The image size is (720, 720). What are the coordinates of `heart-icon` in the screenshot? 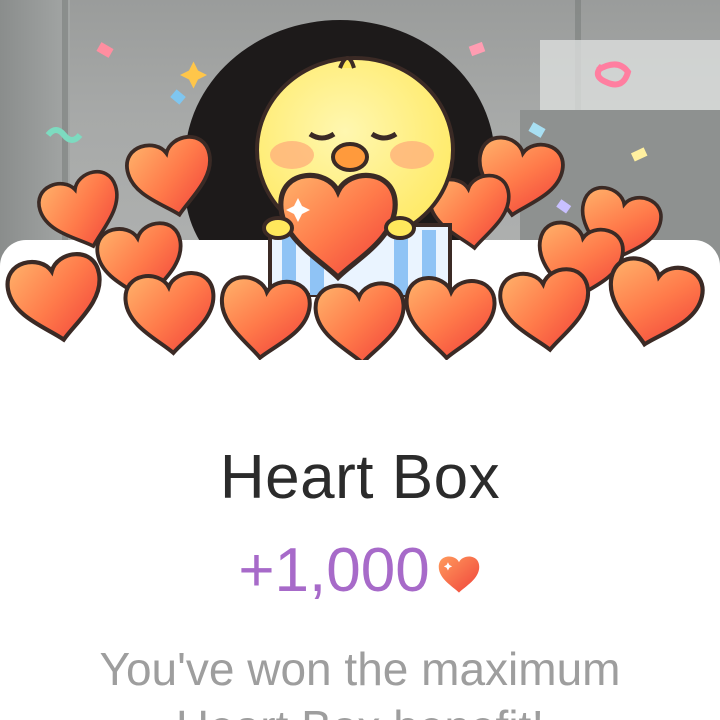 It's located at (458, 574).